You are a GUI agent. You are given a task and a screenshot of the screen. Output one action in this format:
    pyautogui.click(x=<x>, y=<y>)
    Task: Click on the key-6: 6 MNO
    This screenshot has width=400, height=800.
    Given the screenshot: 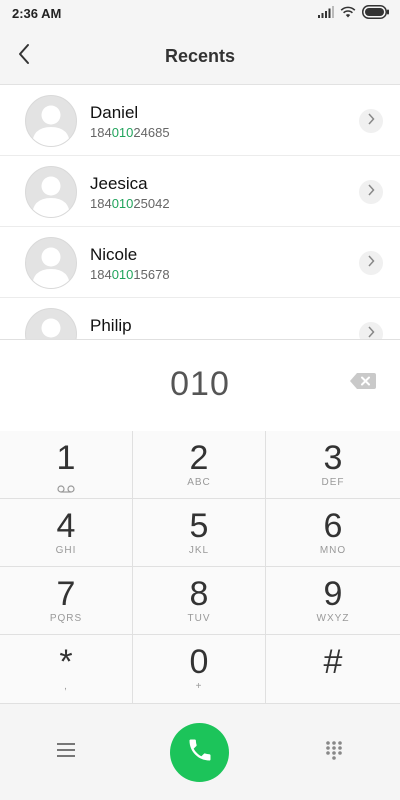 What is the action you would take?
    pyautogui.click(x=333, y=533)
    